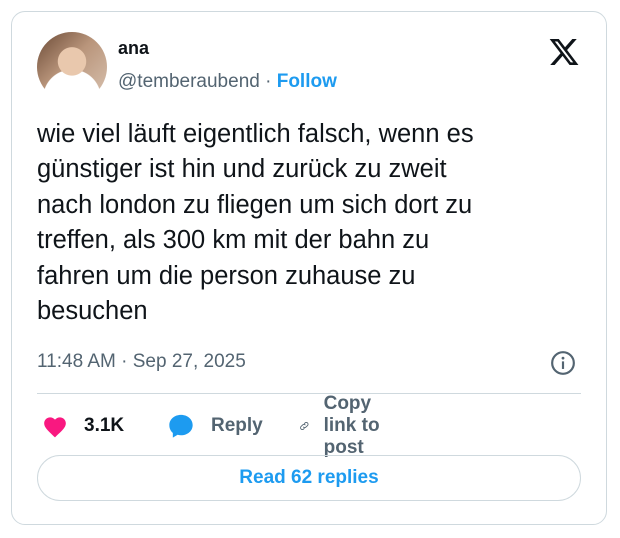 The width and height of the screenshot is (620, 538). What do you see at coordinates (237, 425) in the screenshot?
I see `reply-label: Reply` at bounding box center [237, 425].